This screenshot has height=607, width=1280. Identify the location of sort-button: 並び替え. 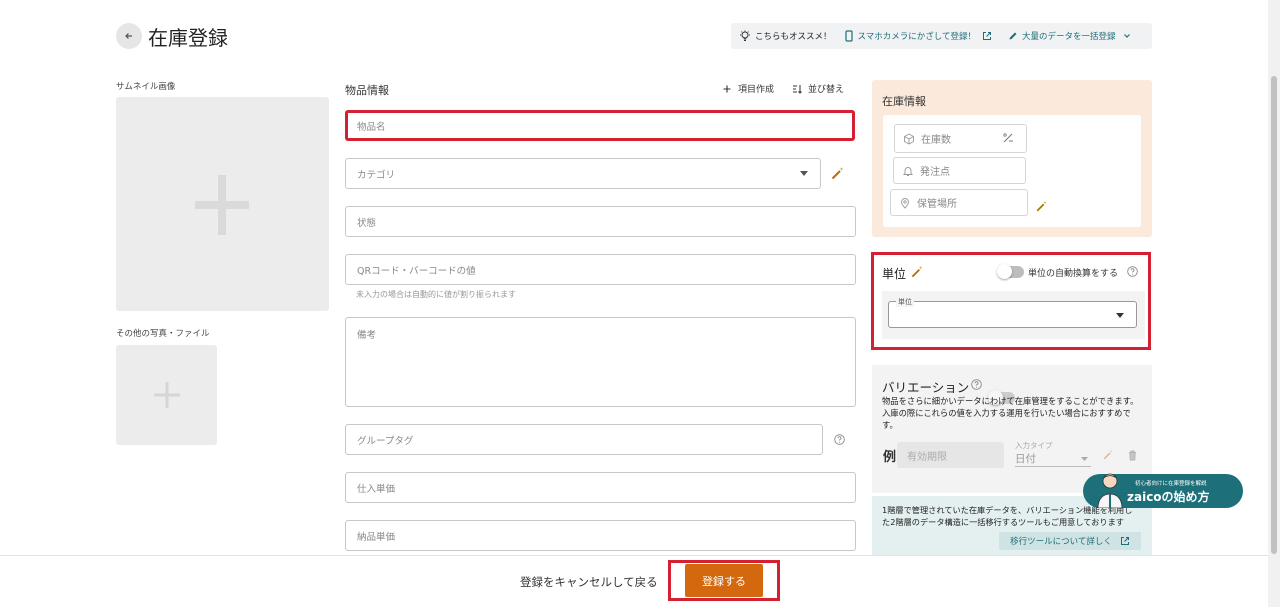
(818, 88).